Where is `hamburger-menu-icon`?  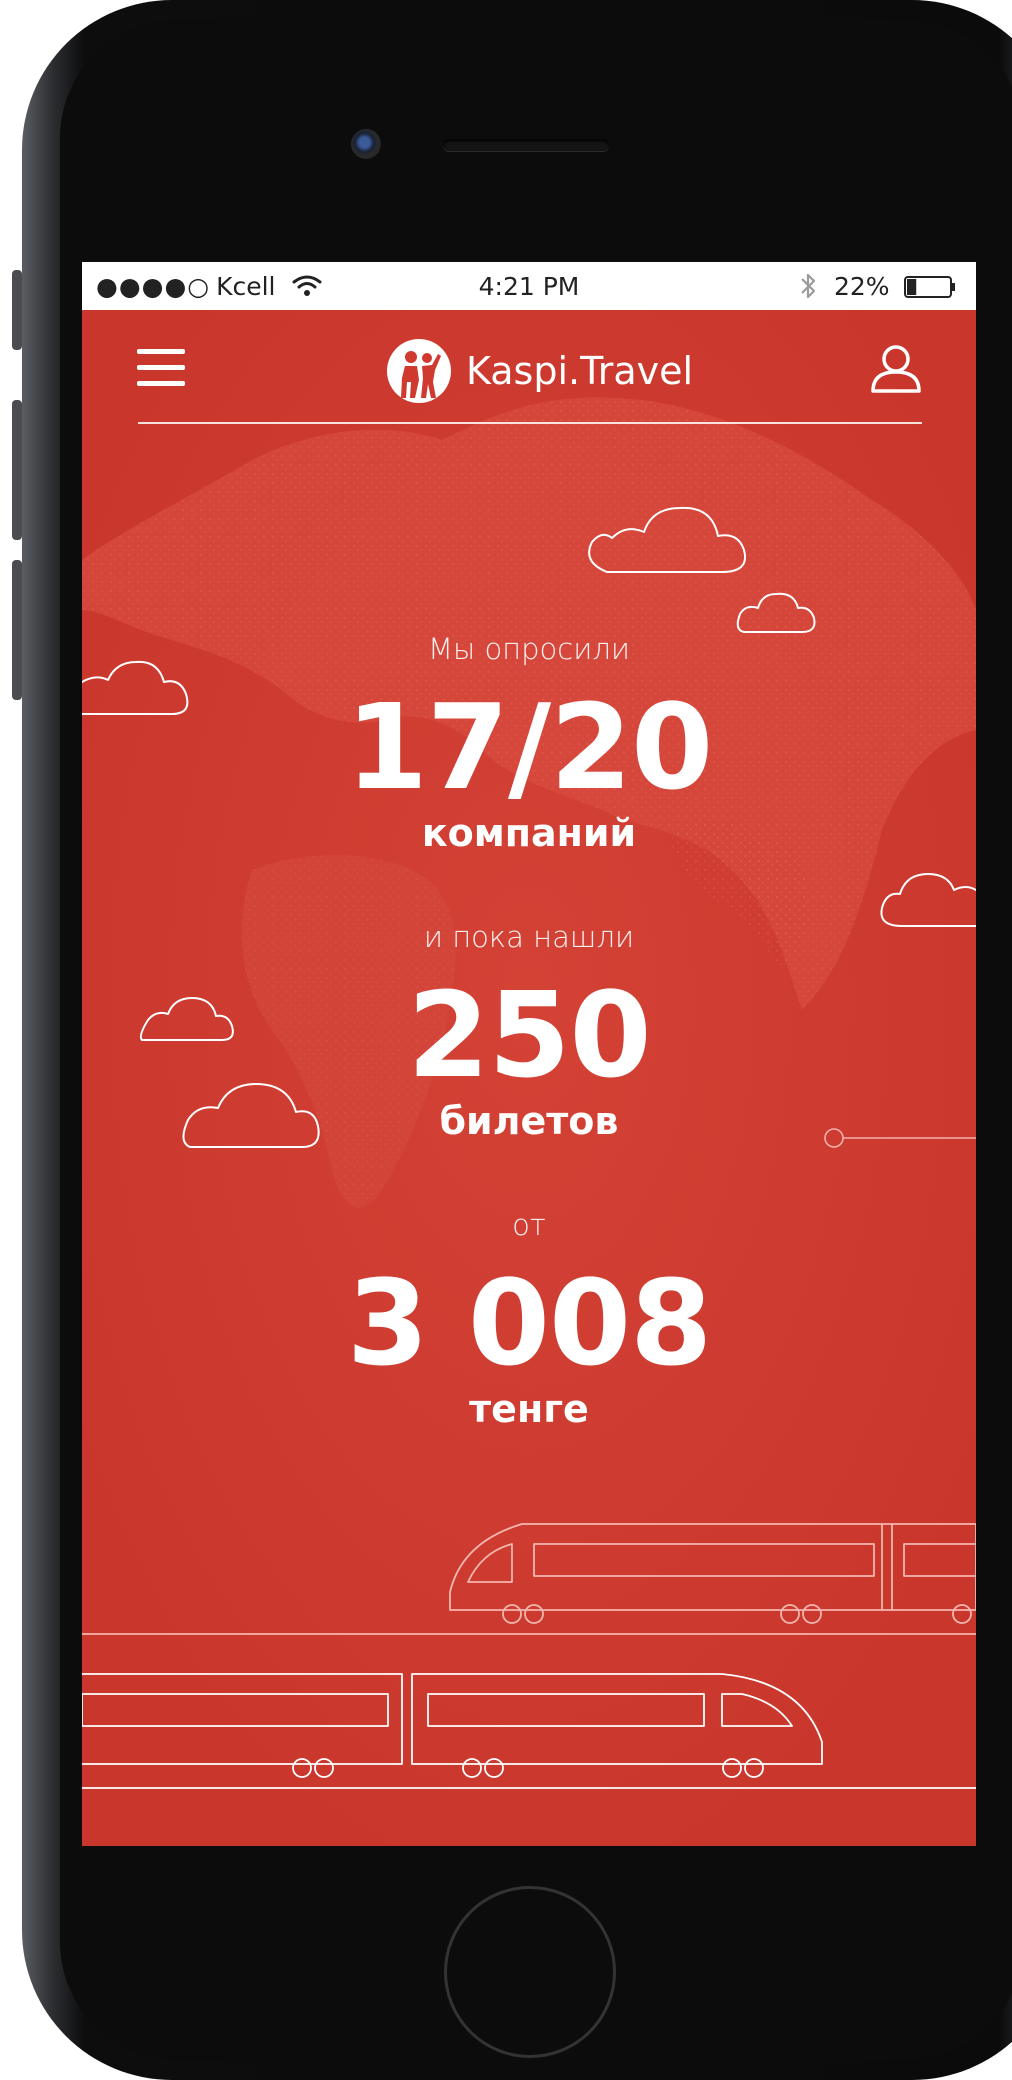
hamburger-menu-icon is located at coordinates (161, 368).